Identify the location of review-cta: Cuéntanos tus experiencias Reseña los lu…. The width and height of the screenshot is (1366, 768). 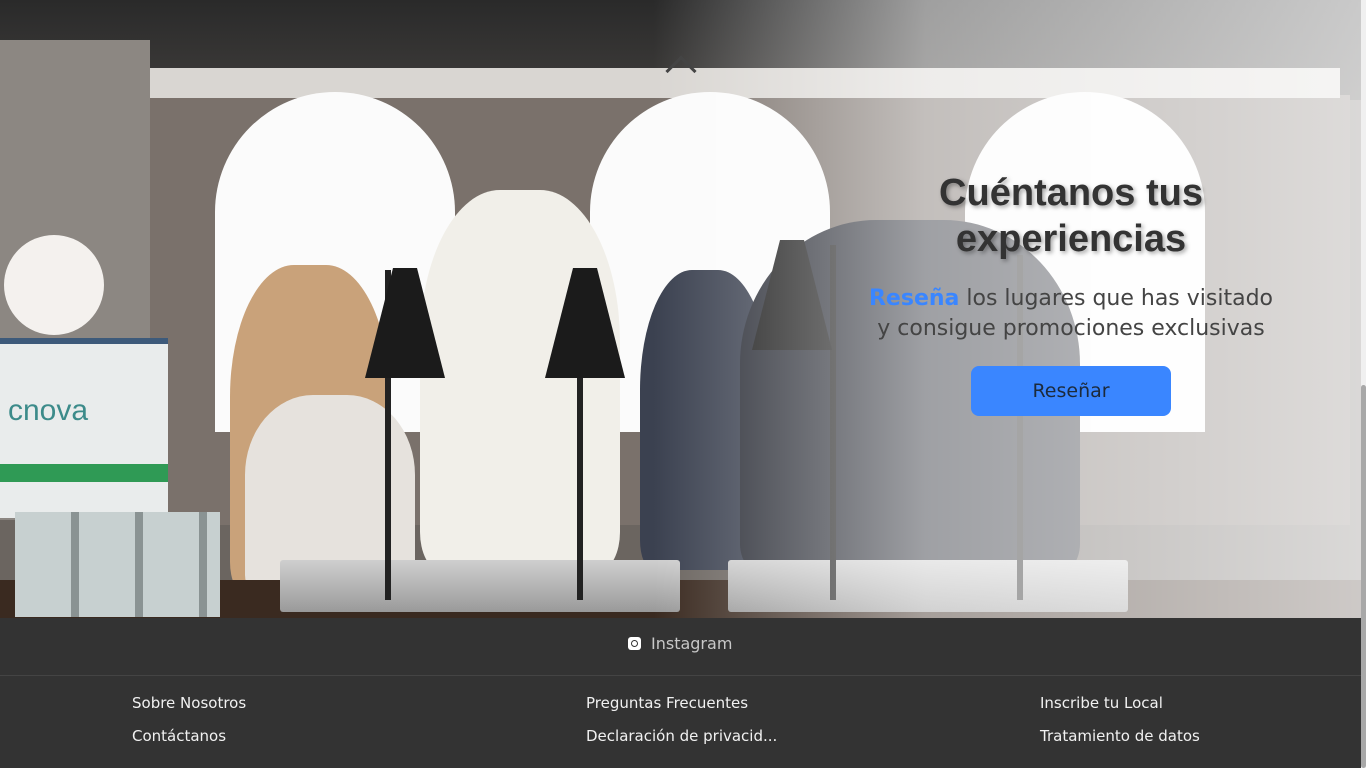
(1071, 293).